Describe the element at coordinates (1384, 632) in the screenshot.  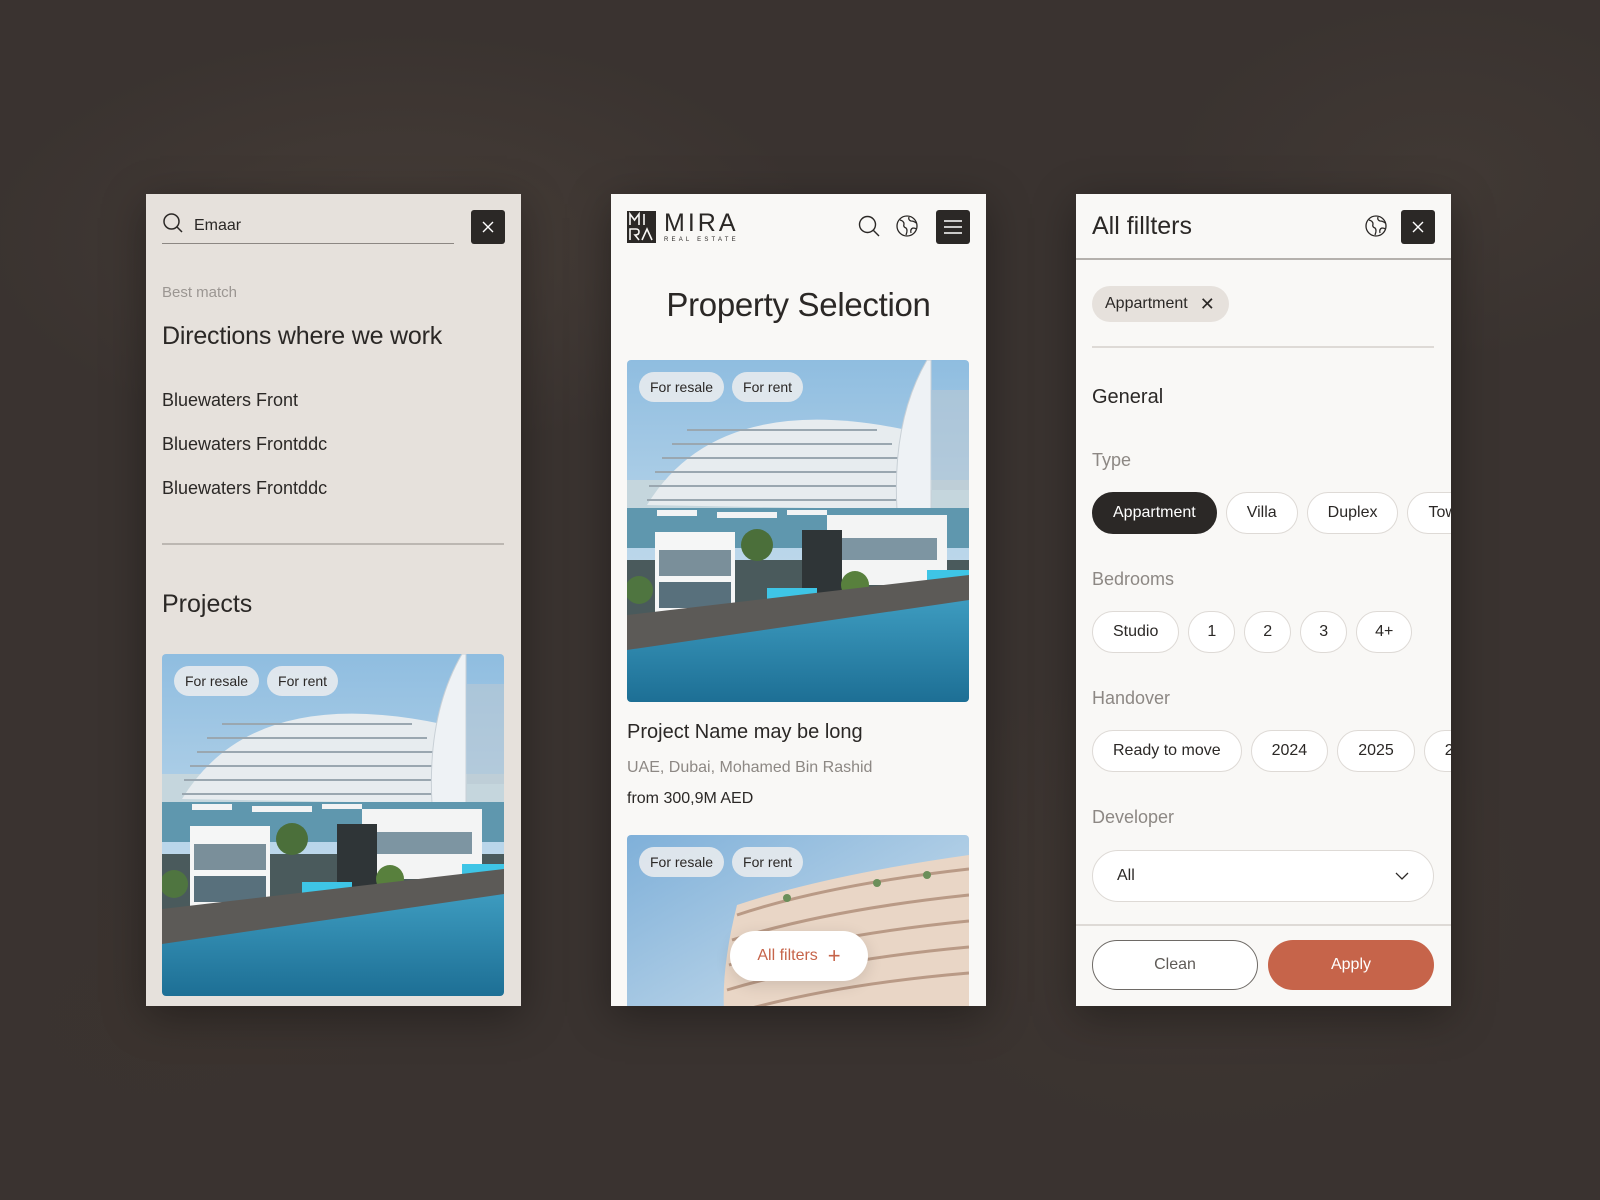
I see `bedroom-option-4-plus: 4+` at that location.